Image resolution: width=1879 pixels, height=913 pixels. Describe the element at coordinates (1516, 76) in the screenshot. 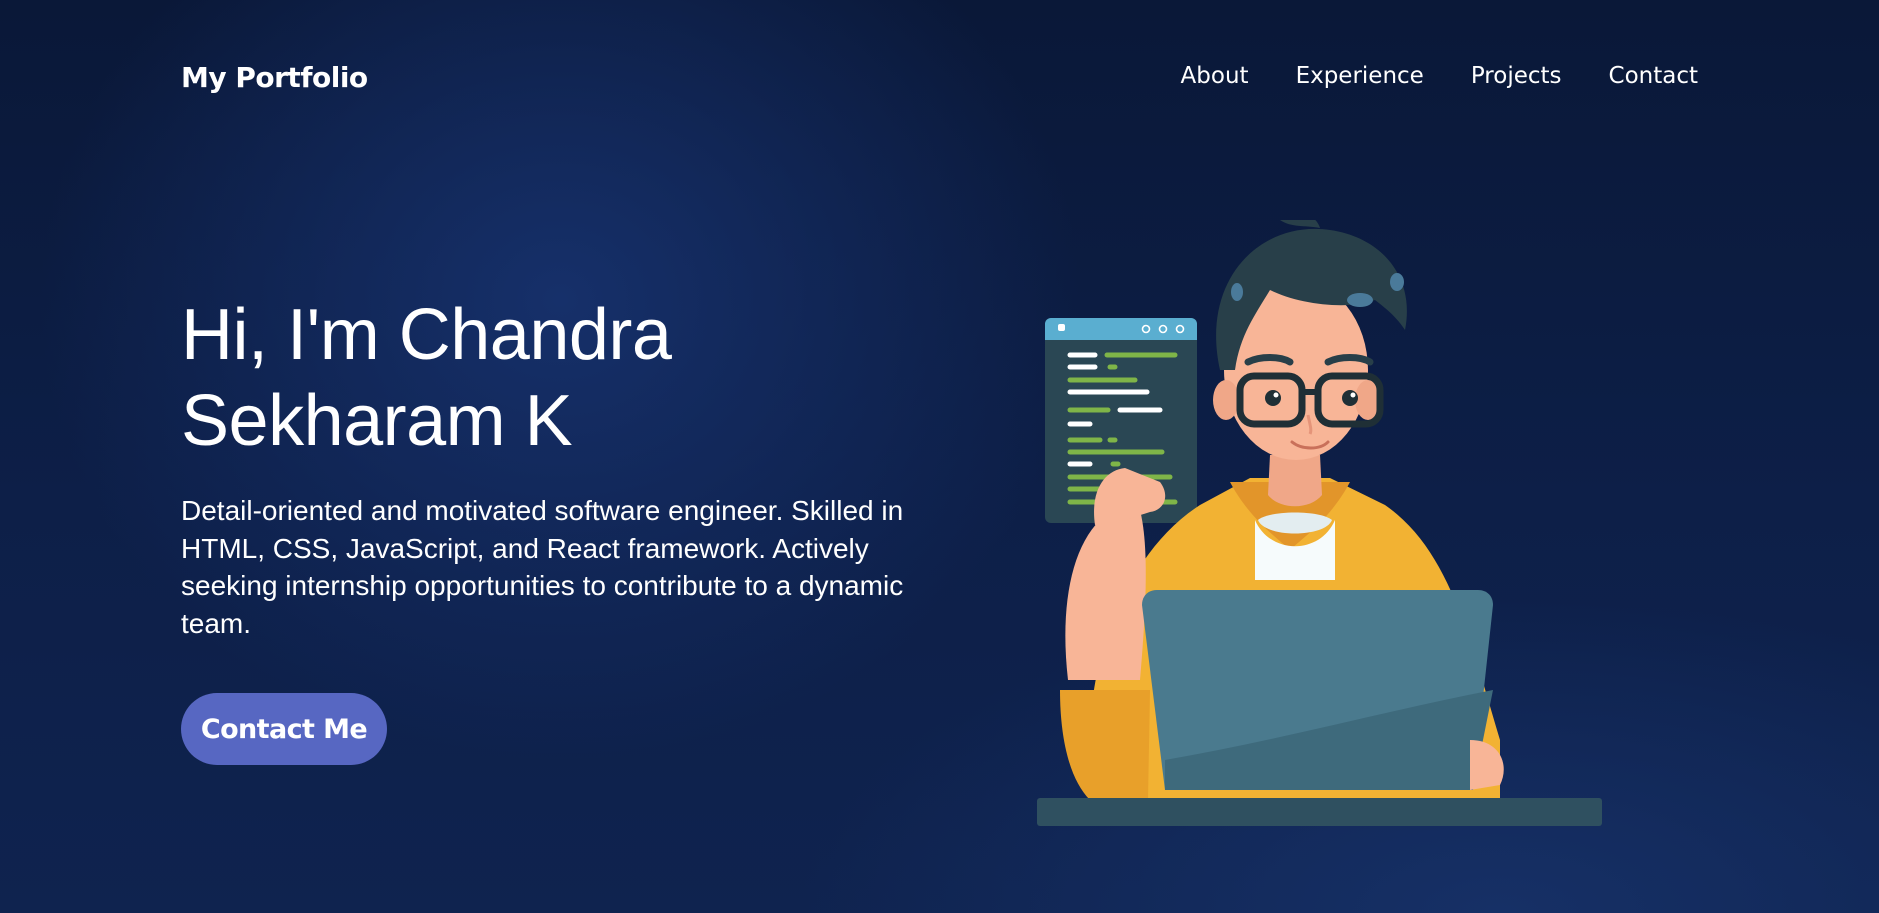

I see `nav-link-projects: Projects` at that location.